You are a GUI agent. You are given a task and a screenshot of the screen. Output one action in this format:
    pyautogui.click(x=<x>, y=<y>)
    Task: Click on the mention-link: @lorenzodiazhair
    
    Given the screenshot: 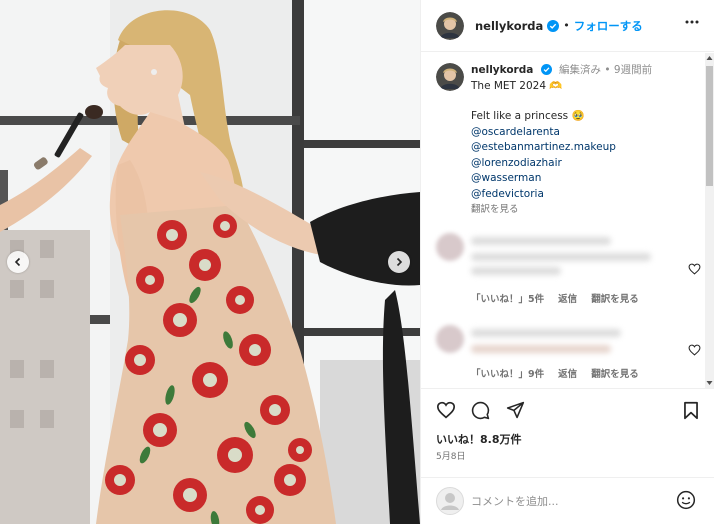 What is the action you would take?
    pyautogui.click(x=586, y=164)
    